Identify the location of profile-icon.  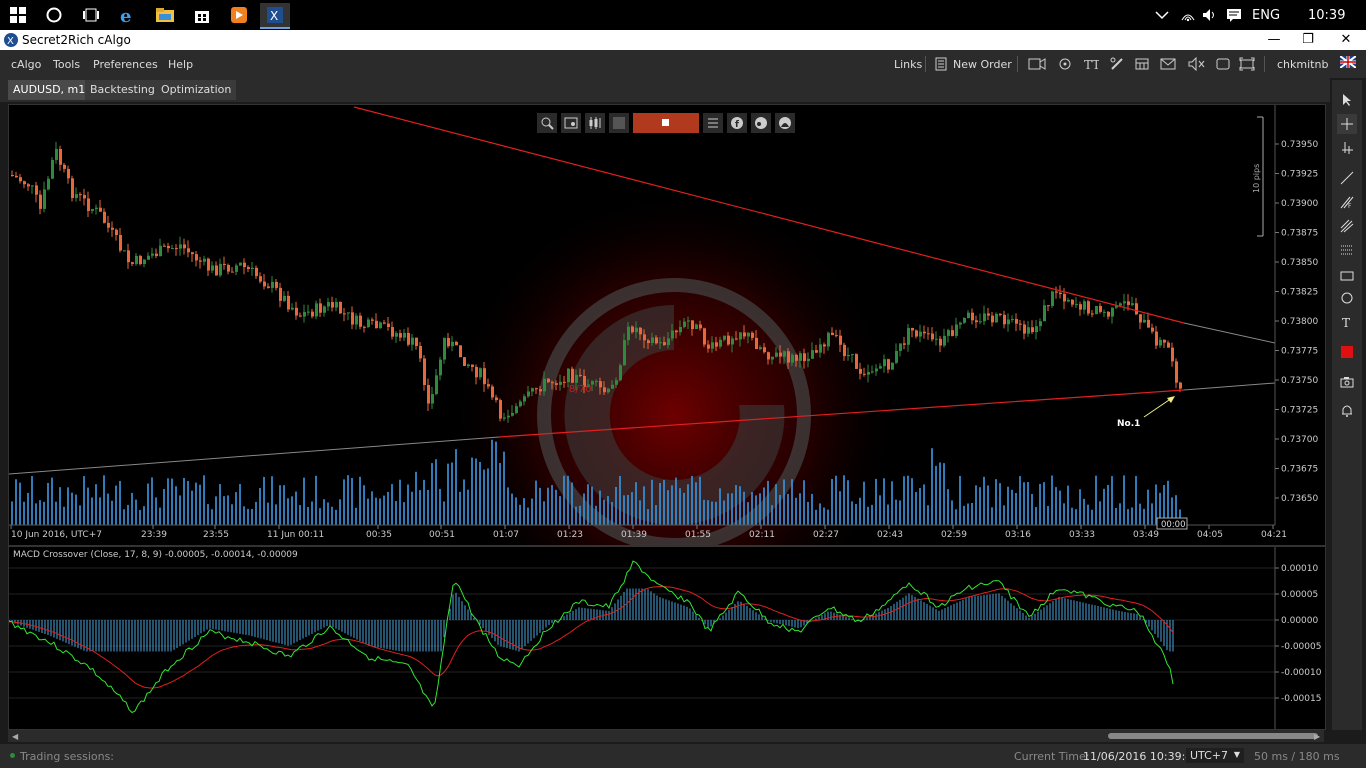
(785, 123).